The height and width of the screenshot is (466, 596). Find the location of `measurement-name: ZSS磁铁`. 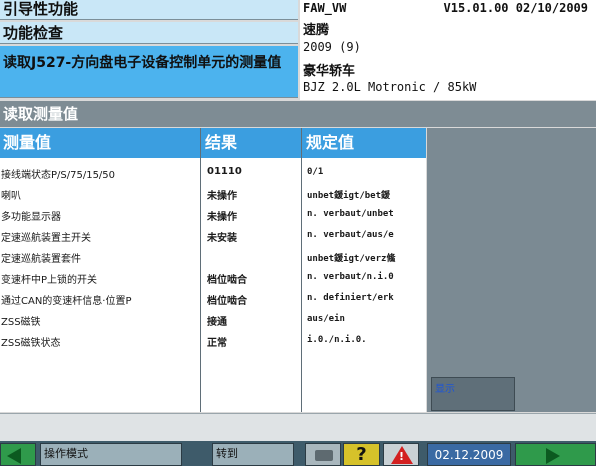

measurement-name: ZSS磁铁 is located at coordinates (21, 322).